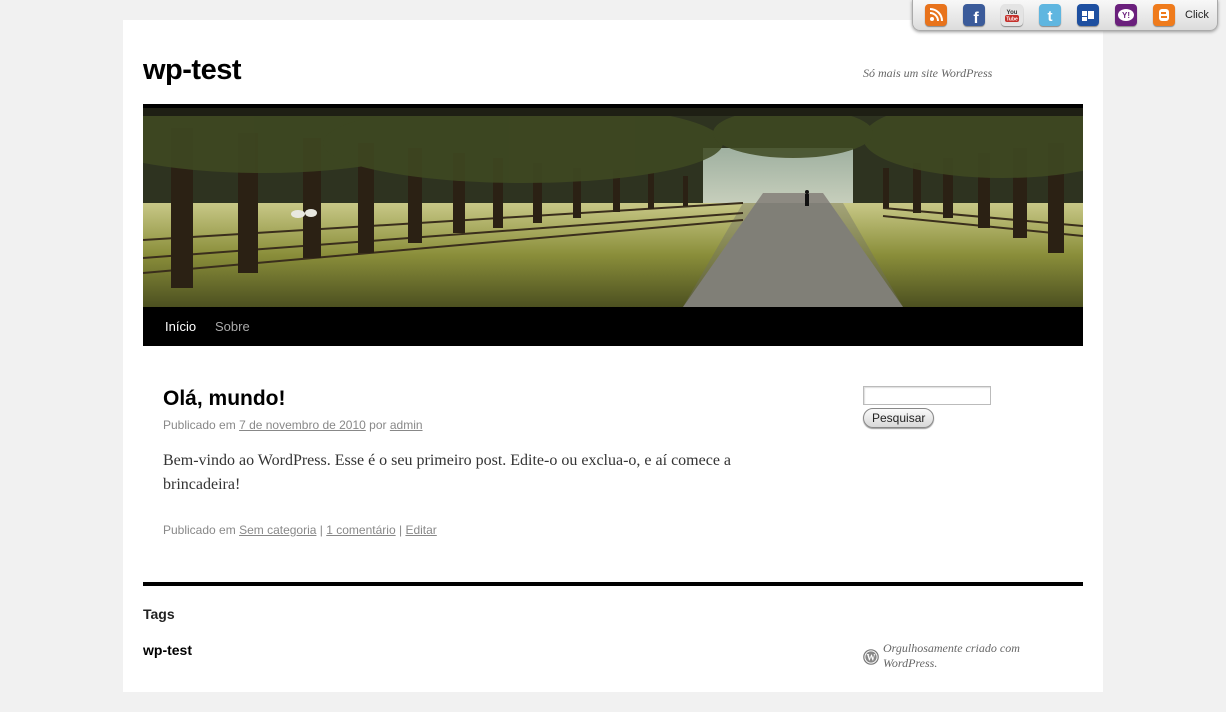 The image size is (1226, 712). Describe the element at coordinates (167, 650) in the screenshot. I see `footer-site-link: wp-test` at that location.